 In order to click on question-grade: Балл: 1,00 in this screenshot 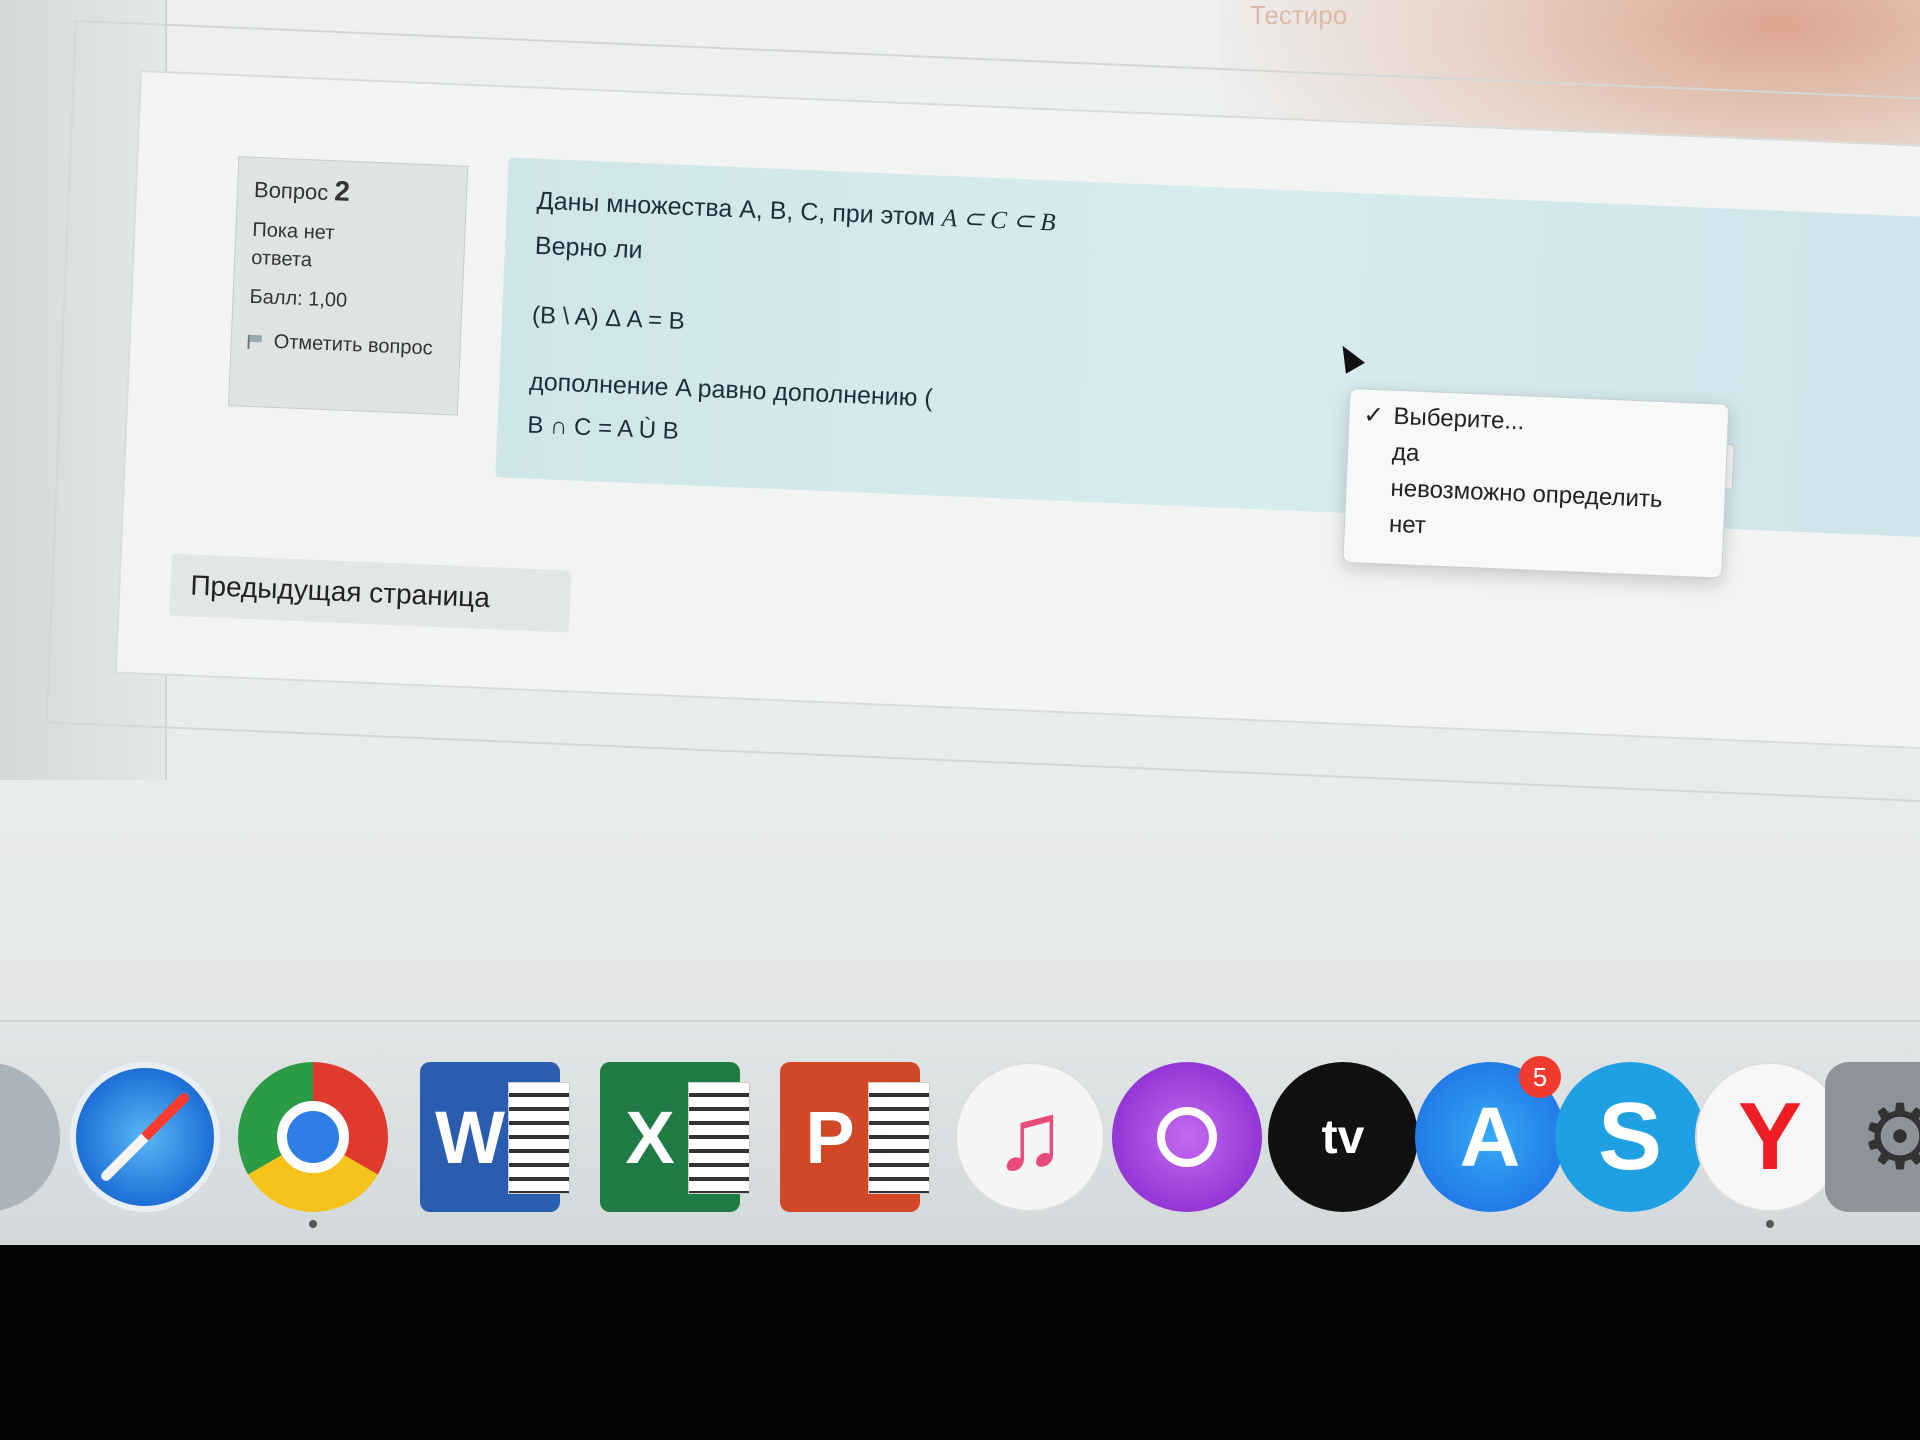, I will do `click(298, 298)`.